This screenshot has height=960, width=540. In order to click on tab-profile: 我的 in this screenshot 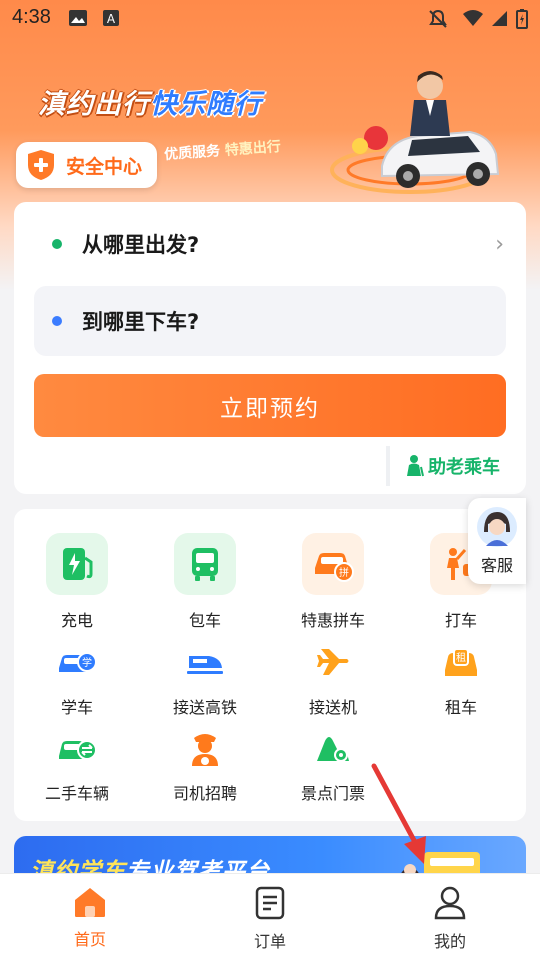, I will do `click(450, 917)`.